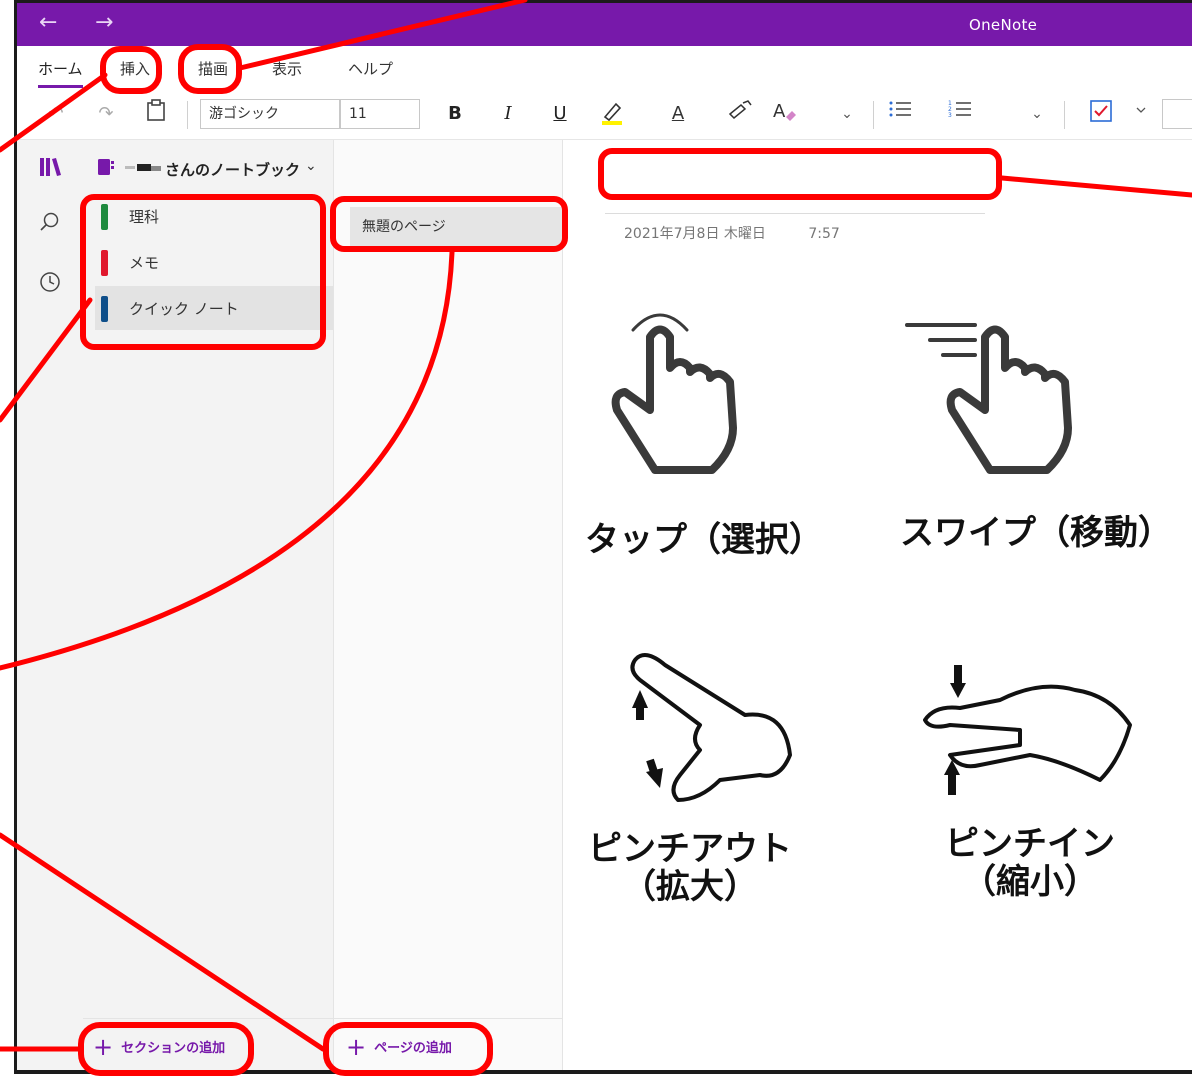 This screenshot has width=1192, height=1081. What do you see at coordinates (323, 1018) in the screenshot?
I see `bottom-divider` at bounding box center [323, 1018].